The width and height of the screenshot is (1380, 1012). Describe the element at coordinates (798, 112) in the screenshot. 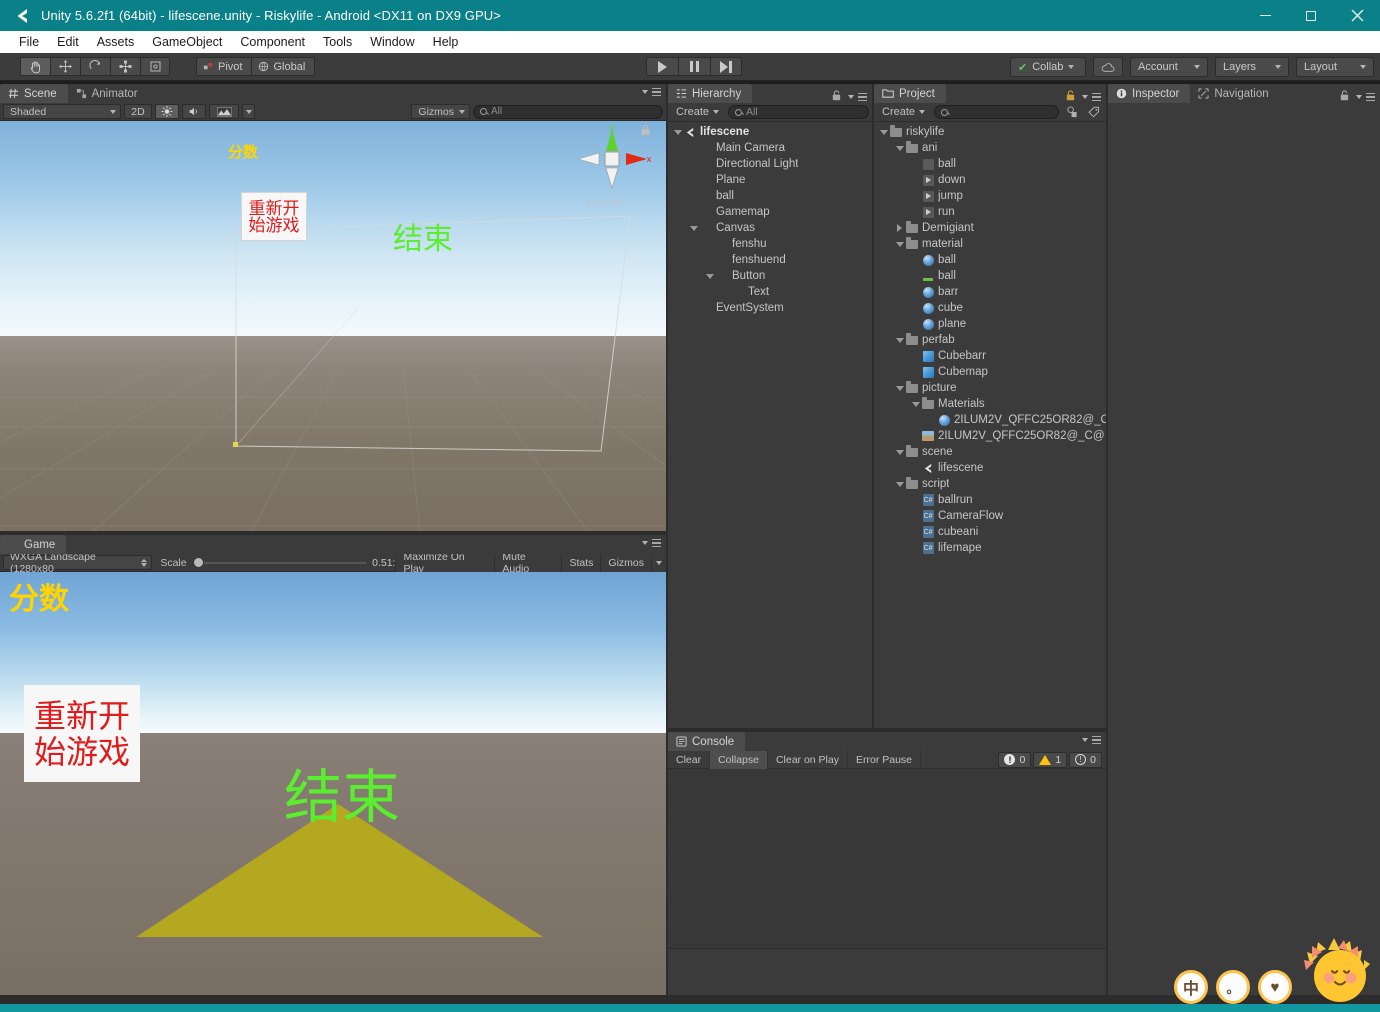

I see `hierarchy-search-input: All` at that location.